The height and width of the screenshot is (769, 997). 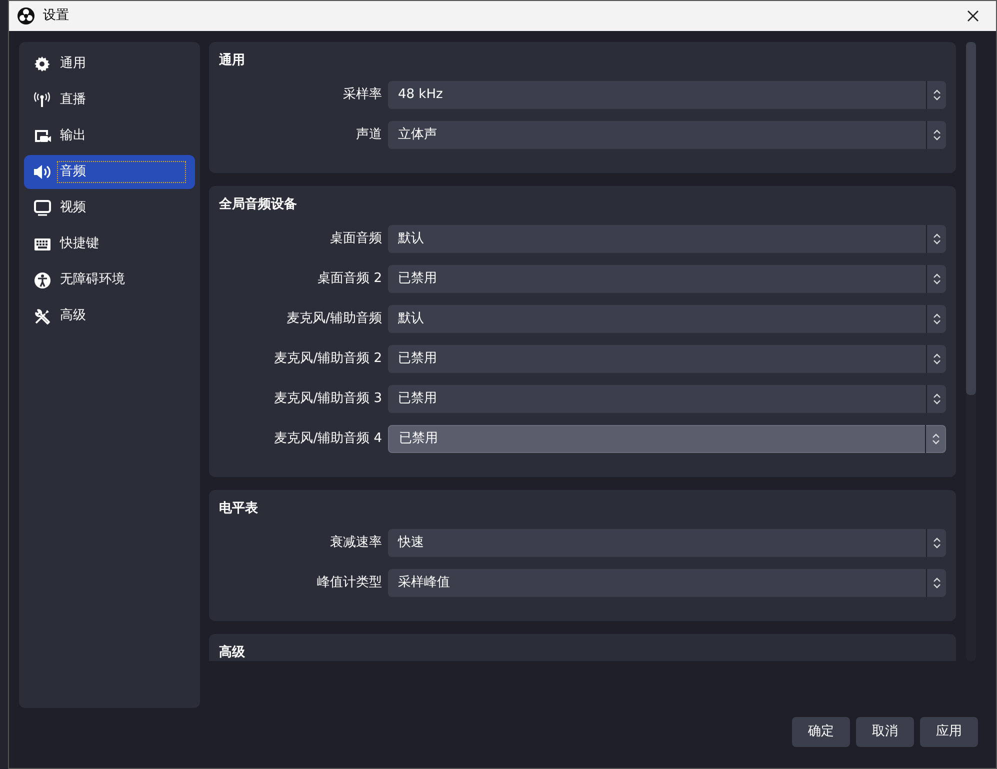 I want to click on speaker-icon, so click(x=42, y=172).